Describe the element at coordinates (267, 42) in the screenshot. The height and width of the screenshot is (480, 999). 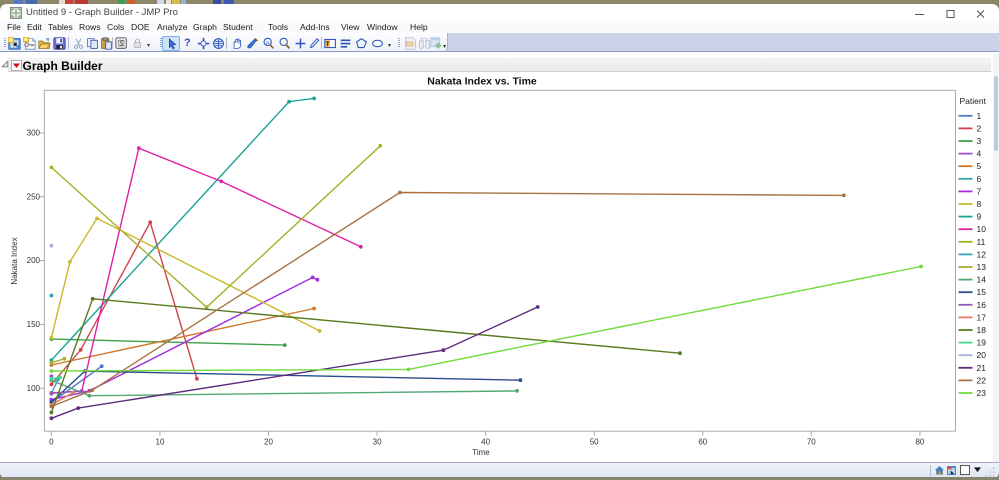
I see `svg-text: ρ` at that location.